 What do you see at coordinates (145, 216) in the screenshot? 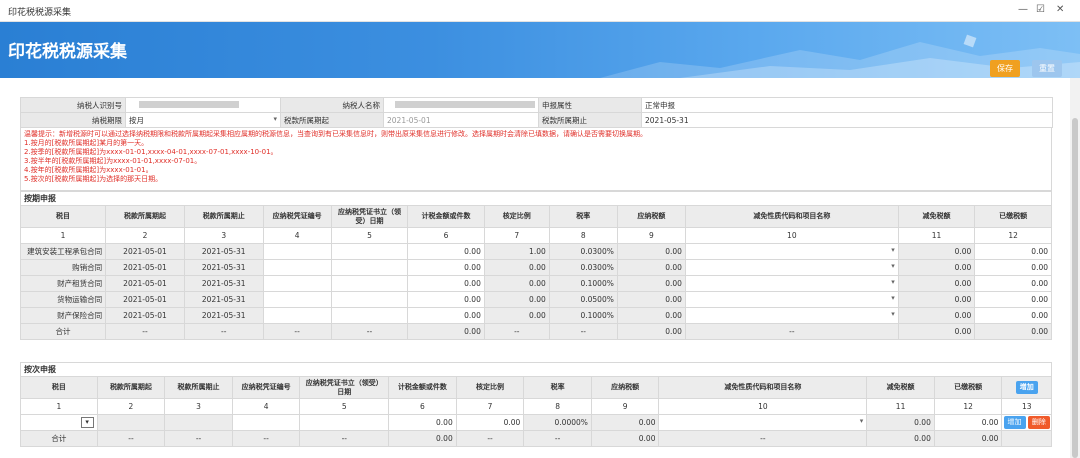
I see `col-header: 税款所属期起` at bounding box center [145, 216].